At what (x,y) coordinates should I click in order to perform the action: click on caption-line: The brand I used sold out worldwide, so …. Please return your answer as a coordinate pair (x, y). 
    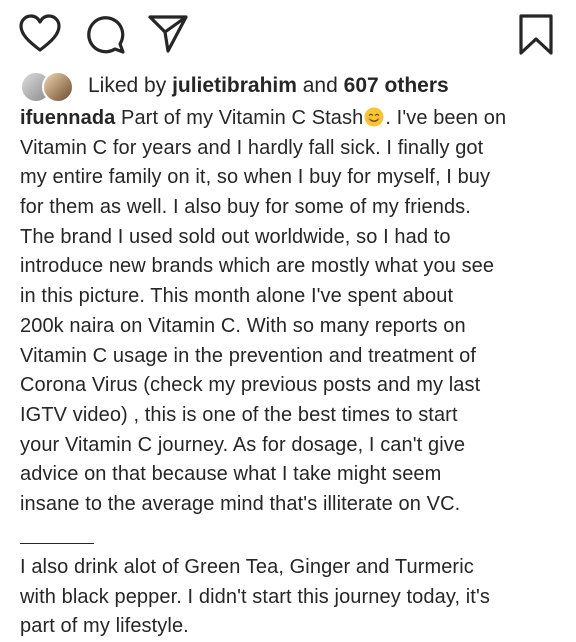
    Looking at the image, I should click on (235, 236).